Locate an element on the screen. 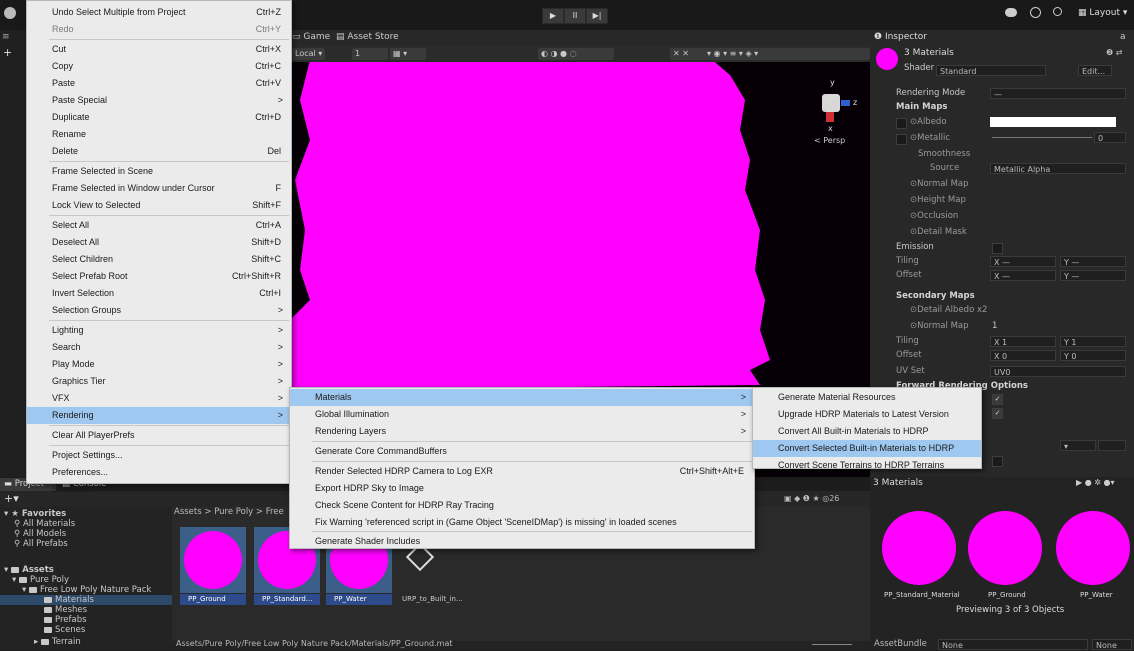 Image resolution: width=1134 pixels, height=651 pixels. rendering-mode-dropdown: — is located at coordinates (1058, 93).